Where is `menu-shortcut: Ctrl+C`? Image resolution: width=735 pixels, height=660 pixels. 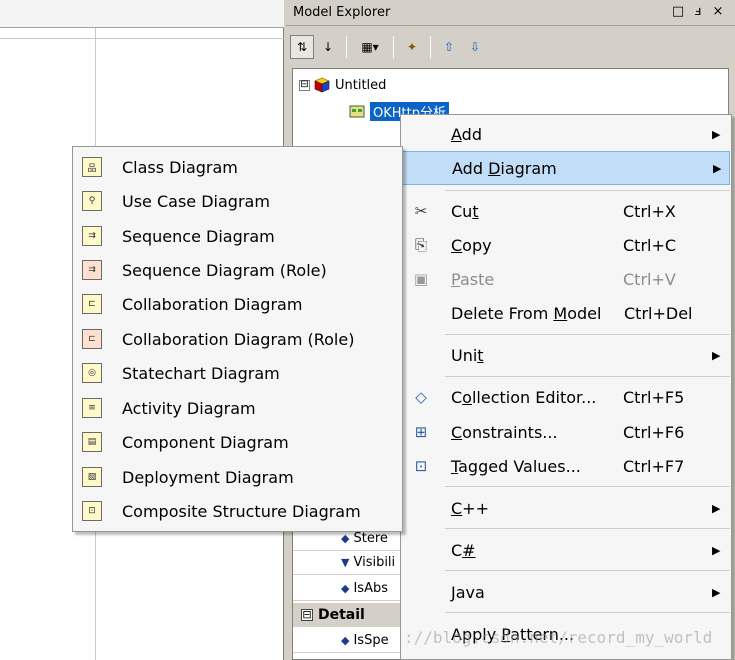
menu-shortcut: Ctrl+C is located at coordinates (650, 245).